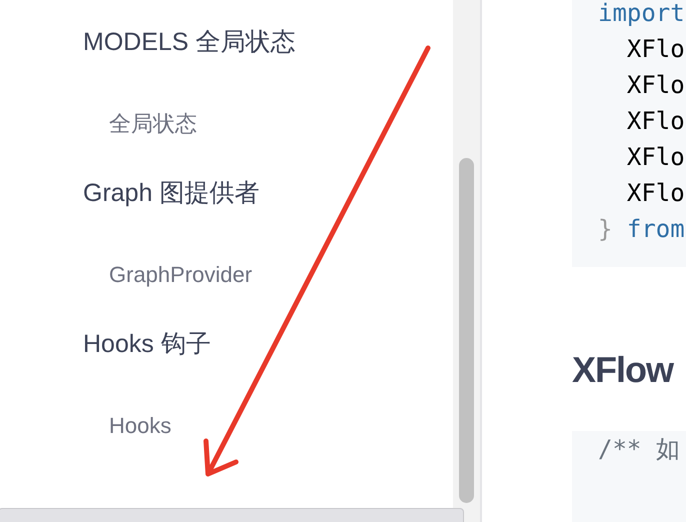  Describe the element at coordinates (153, 124) in the screenshot. I see `sidebar-item: 全局状态` at that location.